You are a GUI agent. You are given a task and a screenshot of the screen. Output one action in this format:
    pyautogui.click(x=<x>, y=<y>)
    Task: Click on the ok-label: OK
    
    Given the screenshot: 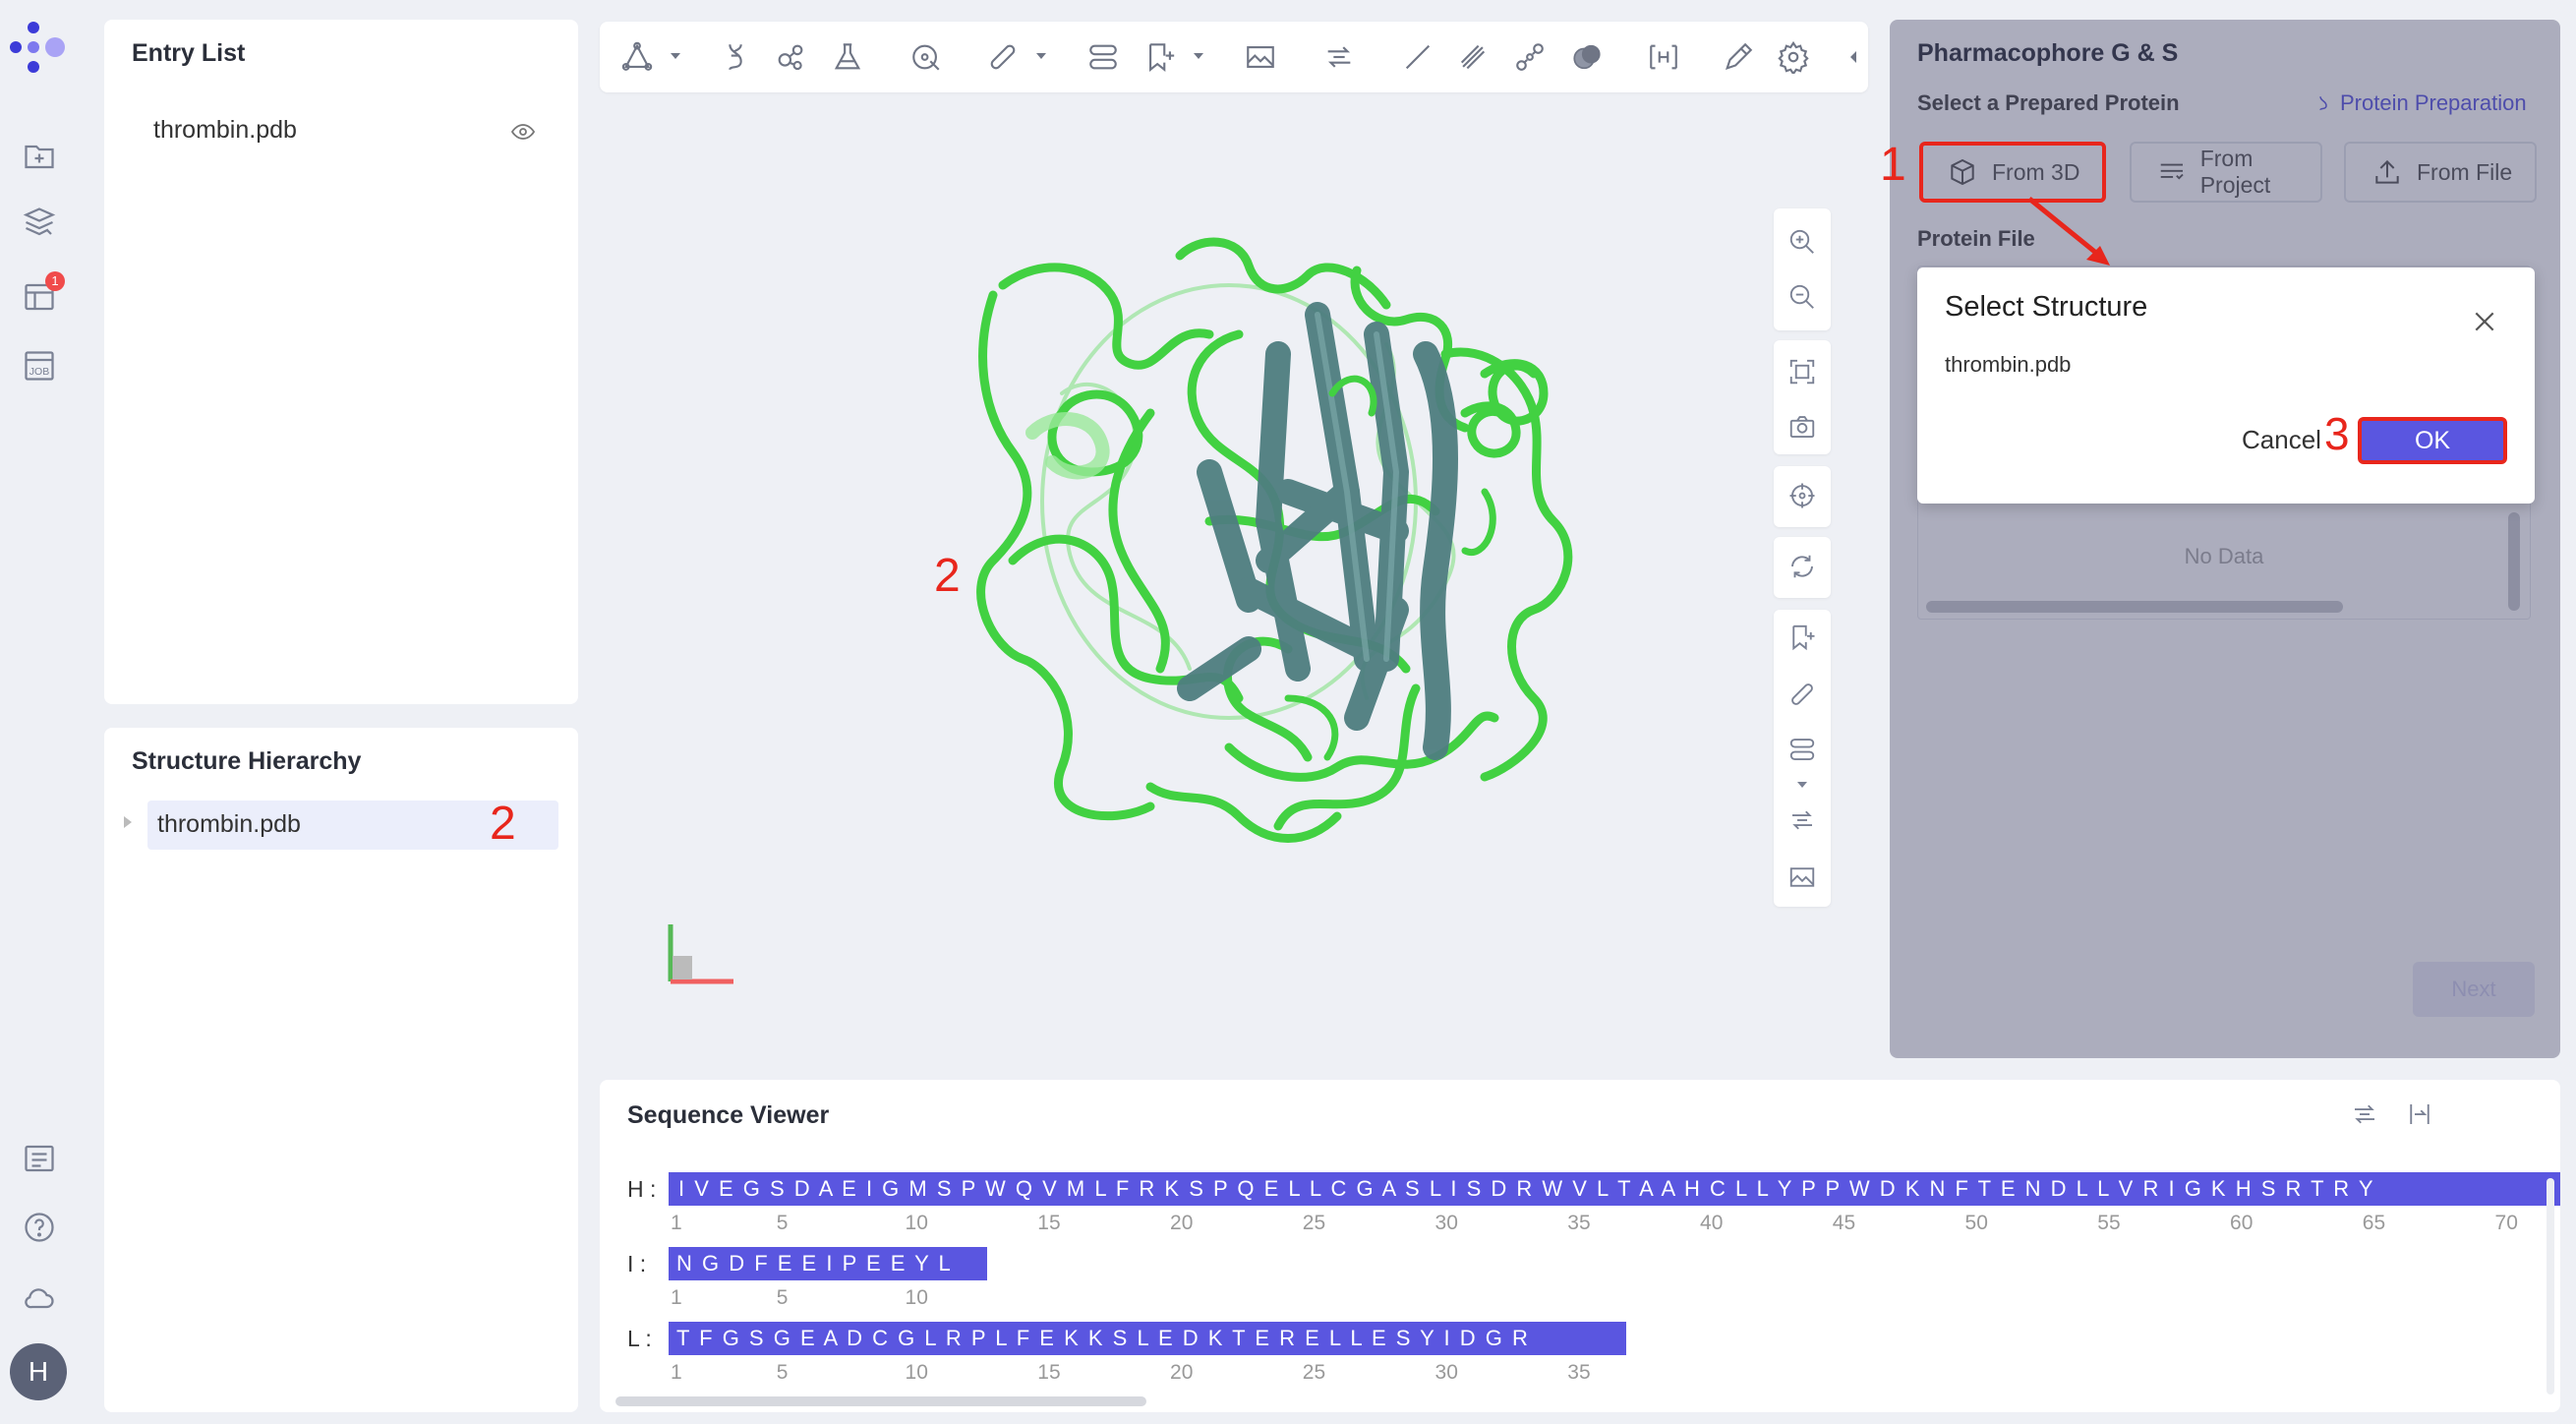 What is the action you would take?
    pyautogui.click(x=2432, y=440)
    